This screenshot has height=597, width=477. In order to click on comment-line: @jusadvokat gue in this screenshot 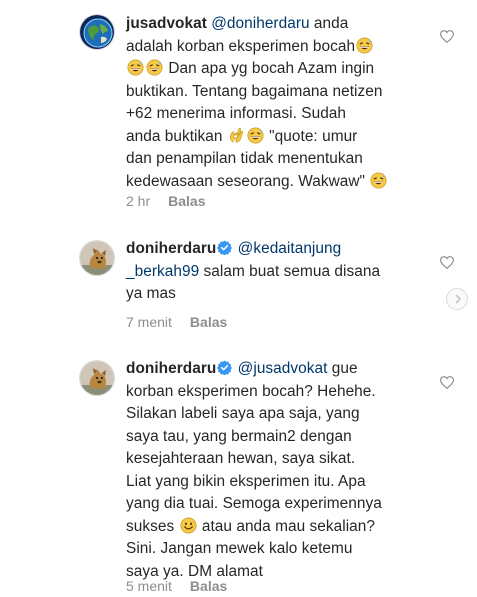, I will do `click(298, 368)`.